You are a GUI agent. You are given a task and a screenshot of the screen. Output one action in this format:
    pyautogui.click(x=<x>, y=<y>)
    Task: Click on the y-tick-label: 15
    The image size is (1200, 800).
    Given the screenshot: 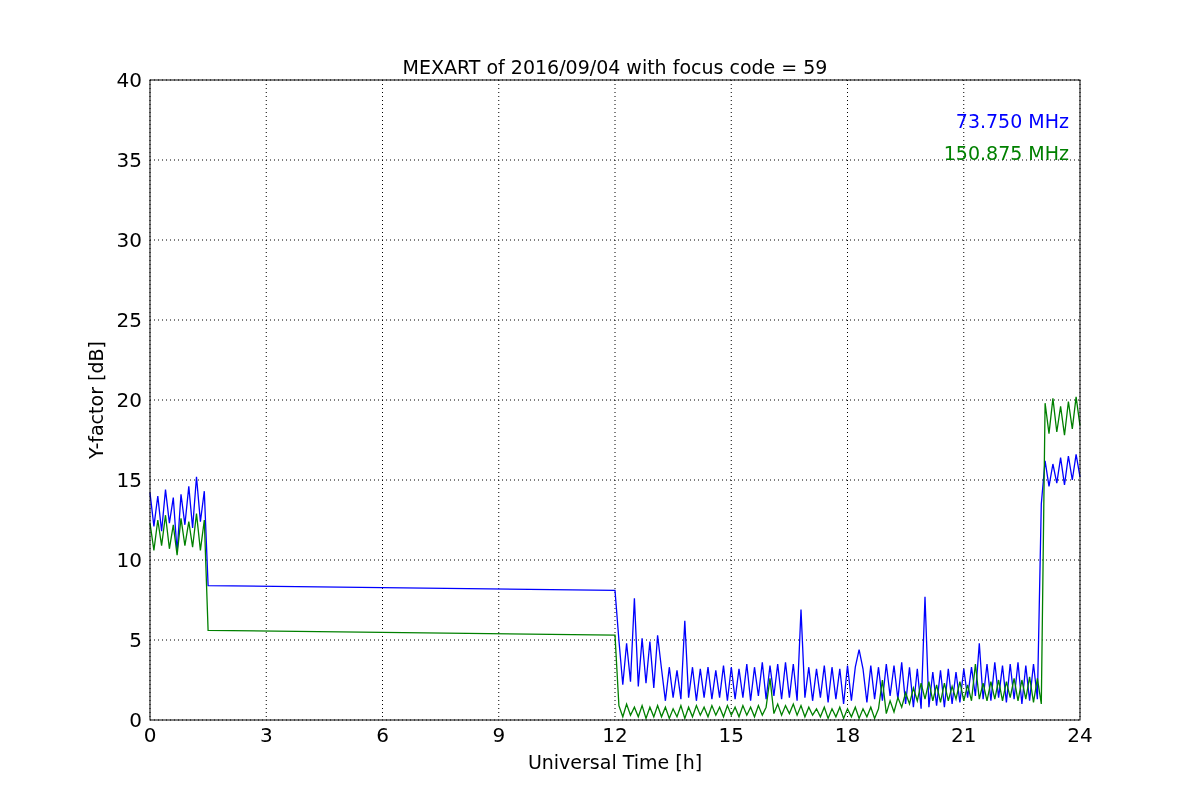 What is the action you would take?
    pyautogui.click(x=129, y=480)
    